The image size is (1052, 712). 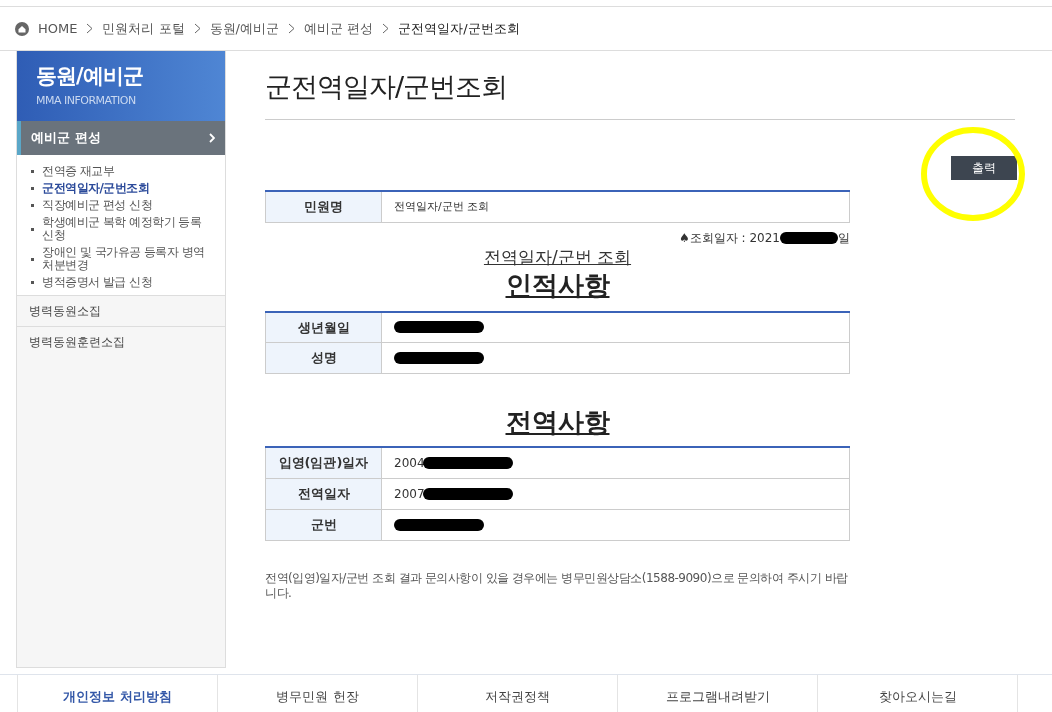 What do you see at coordinates (97, 205) in the screenshot?
I see `sidebar-item: 직장예비군 편성 신청` at bounding box center [97, 205].